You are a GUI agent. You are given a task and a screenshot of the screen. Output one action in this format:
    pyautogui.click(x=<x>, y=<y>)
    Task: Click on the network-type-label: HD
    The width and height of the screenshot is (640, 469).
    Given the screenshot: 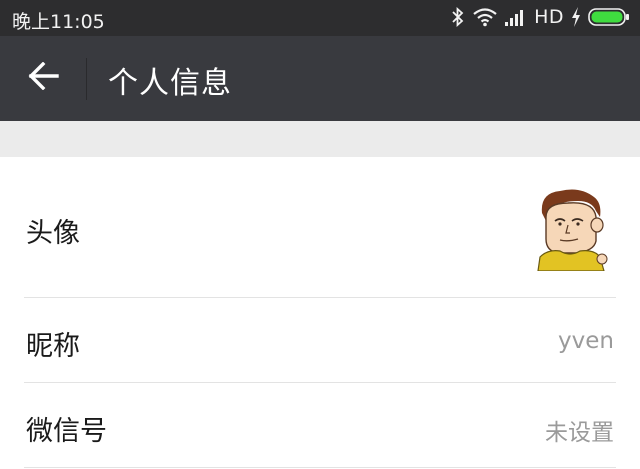 What is the action you would take?
    pyautogui.click(x=549, y=17)
    